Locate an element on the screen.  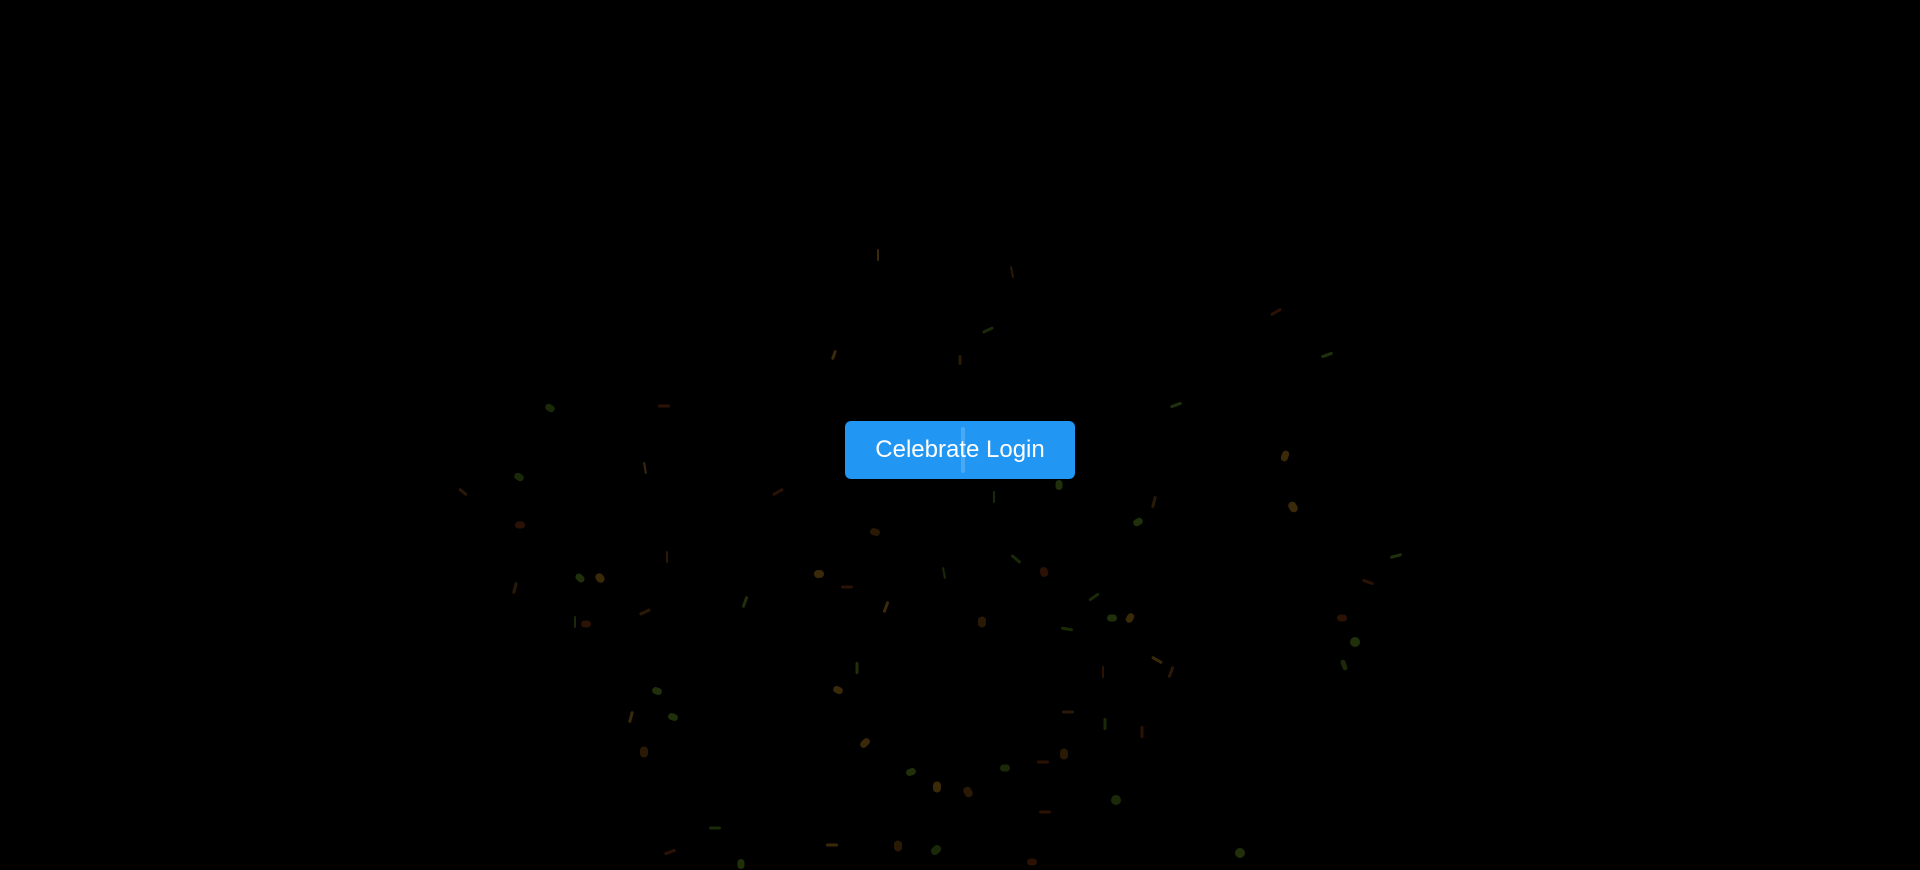
celebrate-login-button: Celebrate Login is located at coordinates (960, 450).